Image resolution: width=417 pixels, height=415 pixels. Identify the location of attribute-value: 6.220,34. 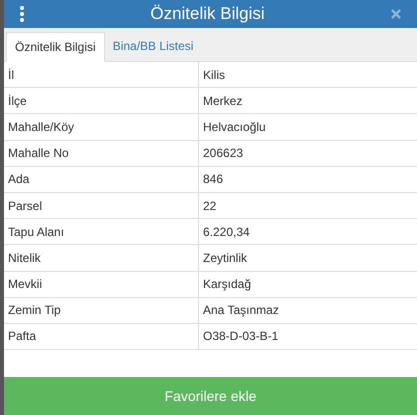
(226, 232).